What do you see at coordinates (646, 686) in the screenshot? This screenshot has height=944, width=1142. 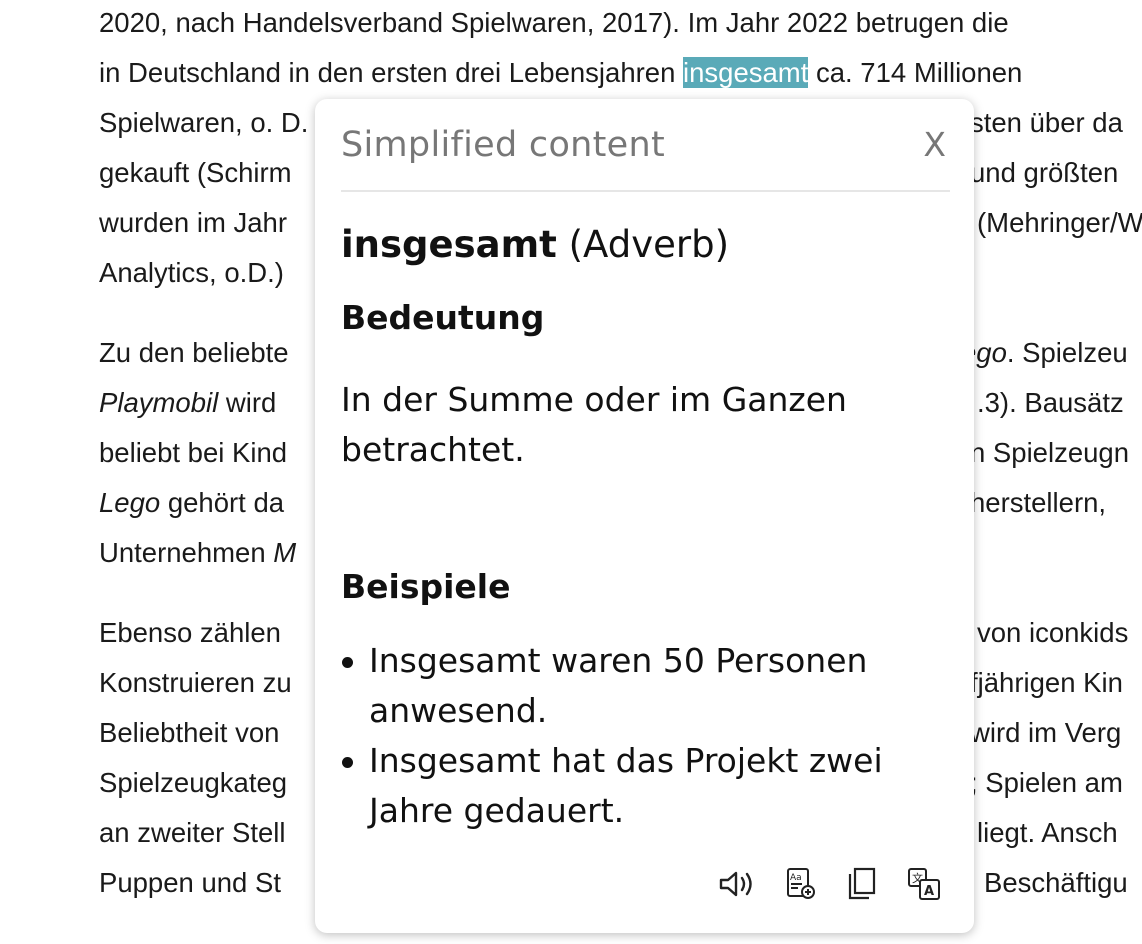 I see `list-item: Insgesamt waren 50 Personen anwesend.` at bounding box center [646, 686].